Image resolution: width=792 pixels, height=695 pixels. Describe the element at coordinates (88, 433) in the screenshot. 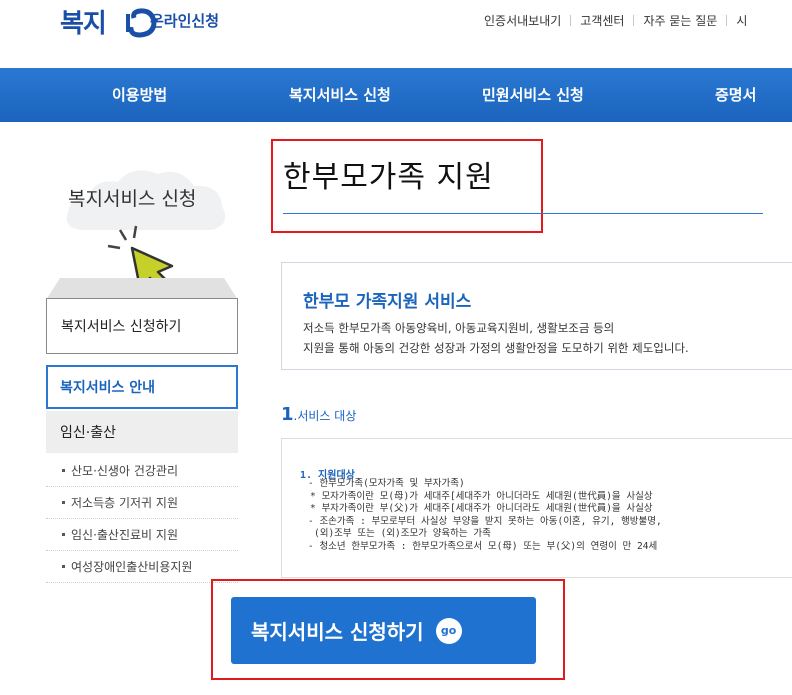

I see `sidebar-category-label: 임신·출산` at that location.